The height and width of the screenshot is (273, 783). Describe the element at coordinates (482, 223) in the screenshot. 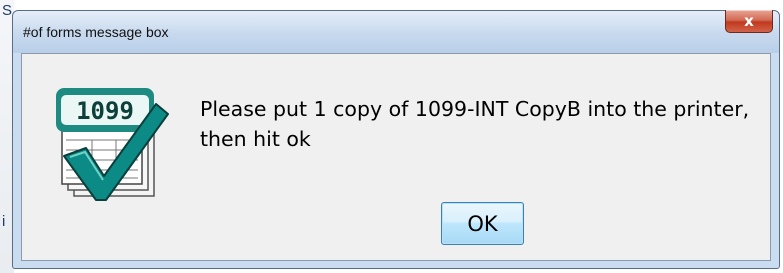

I see `ok-button: OK` at that location.